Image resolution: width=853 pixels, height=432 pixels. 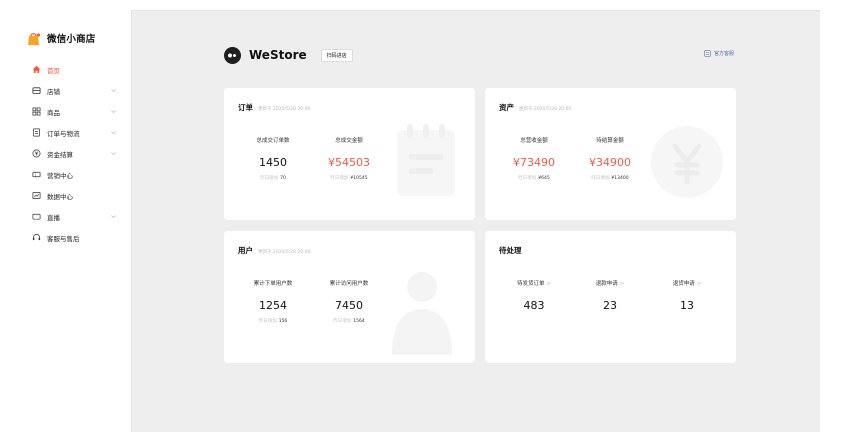 What do you see at coordinates (53, 217) in the screenshot?
I see `sidebar-item-label: 直播` at bounding box center [53, 217].